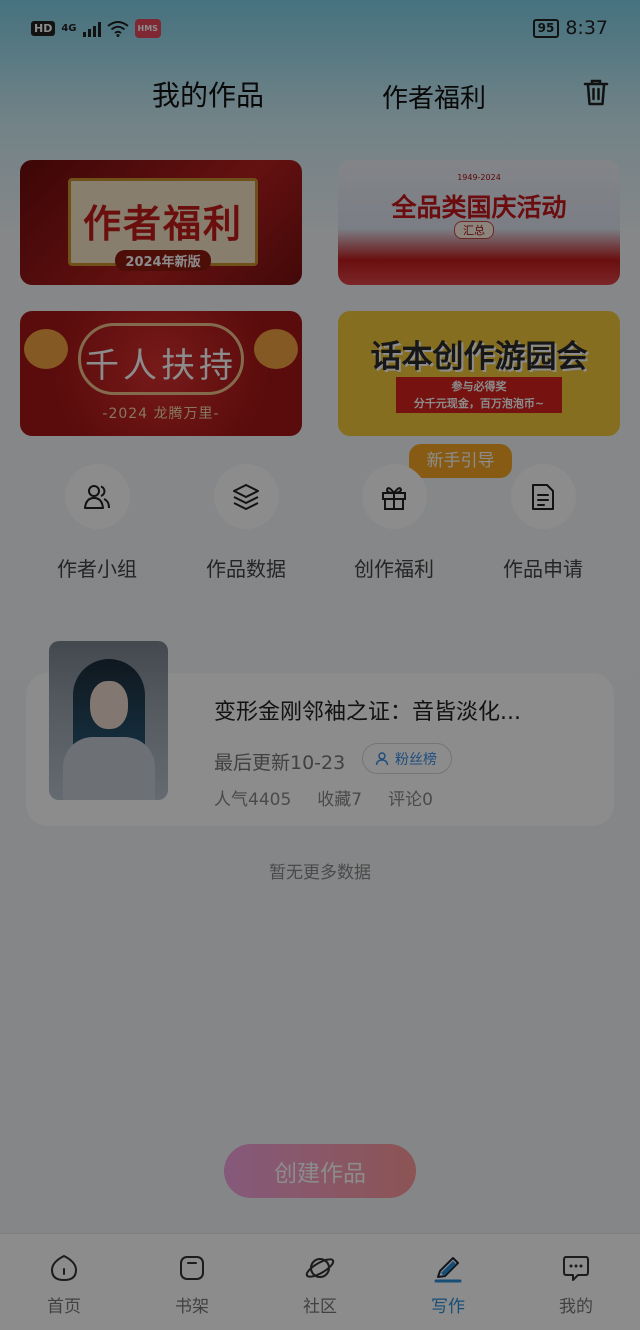  I want to click on signal-icon, so click(91, 29).